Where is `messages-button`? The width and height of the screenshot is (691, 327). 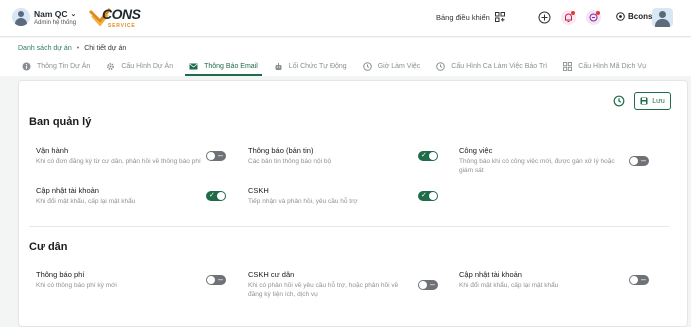
messages-button is located at coordinates (593, 17).